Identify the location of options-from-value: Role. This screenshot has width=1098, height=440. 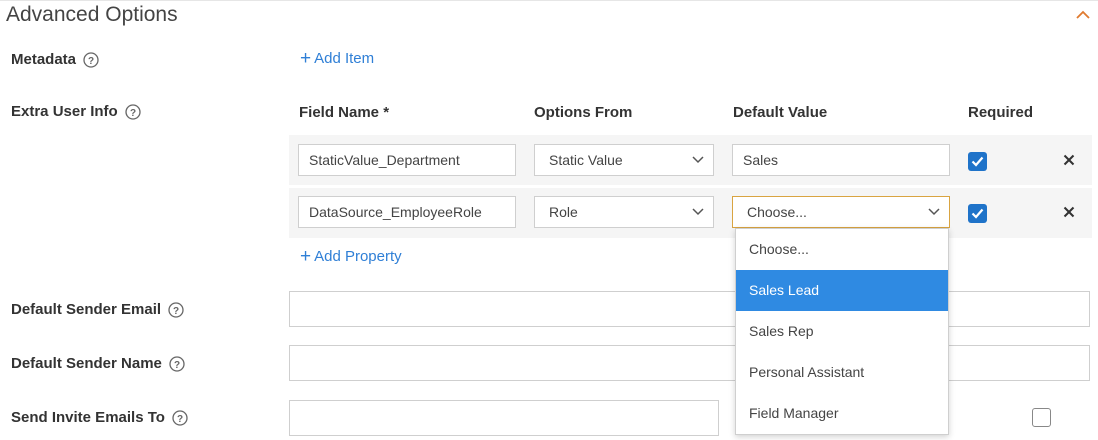
(563, 212).